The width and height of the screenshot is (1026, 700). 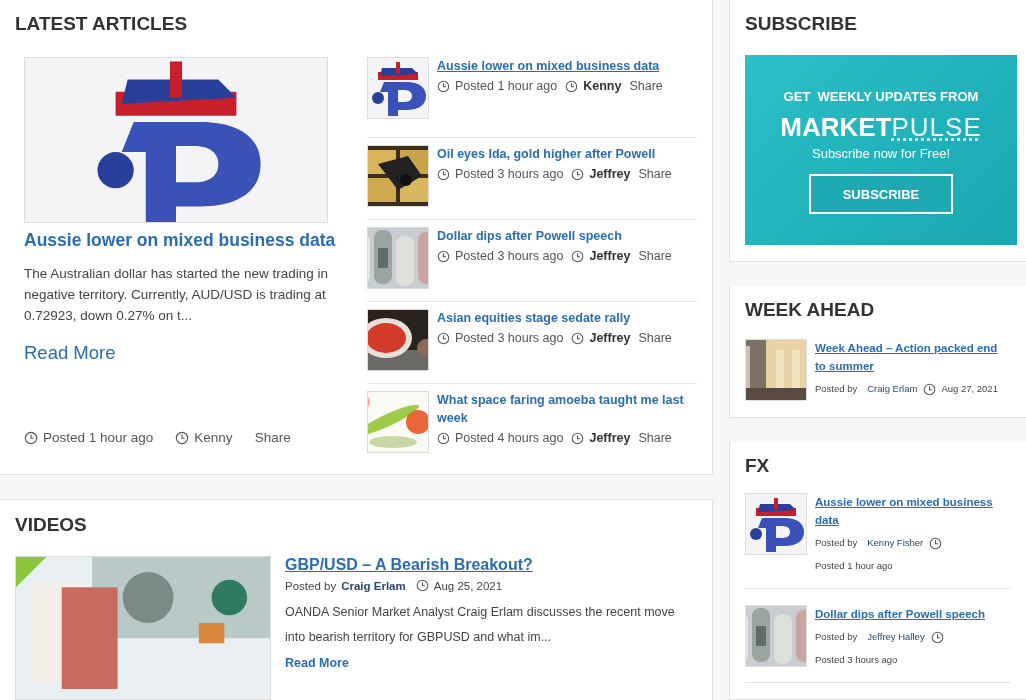 What do you see at coordinates (810, 310) in the screenshot?
I see `section-heading: WEEK AHEAD` at bounding box center [810, 310].